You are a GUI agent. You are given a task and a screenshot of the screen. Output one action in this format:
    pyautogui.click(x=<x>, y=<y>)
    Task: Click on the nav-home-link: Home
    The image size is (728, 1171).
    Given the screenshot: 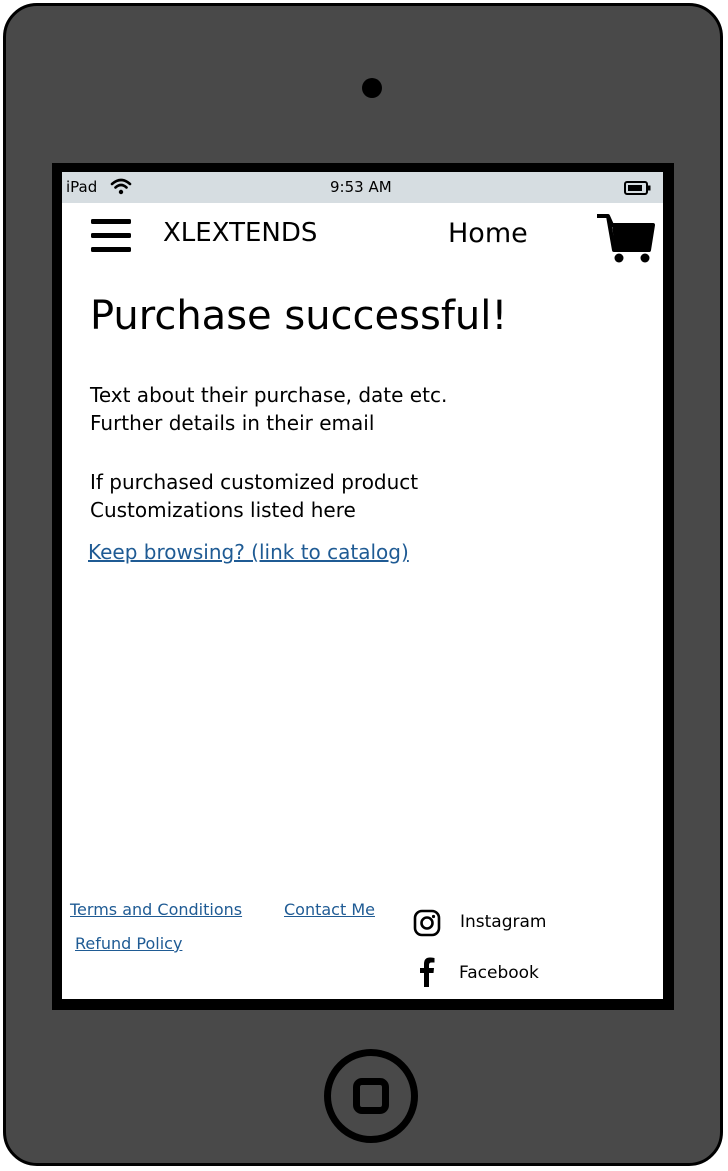 What is the action you would take?
    pyautogui.click(x=488, y=233)
    